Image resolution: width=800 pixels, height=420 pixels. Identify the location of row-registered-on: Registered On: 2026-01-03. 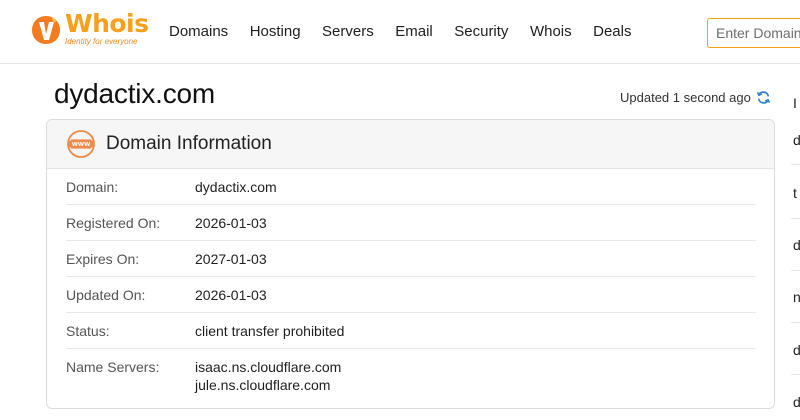
(411, 223).